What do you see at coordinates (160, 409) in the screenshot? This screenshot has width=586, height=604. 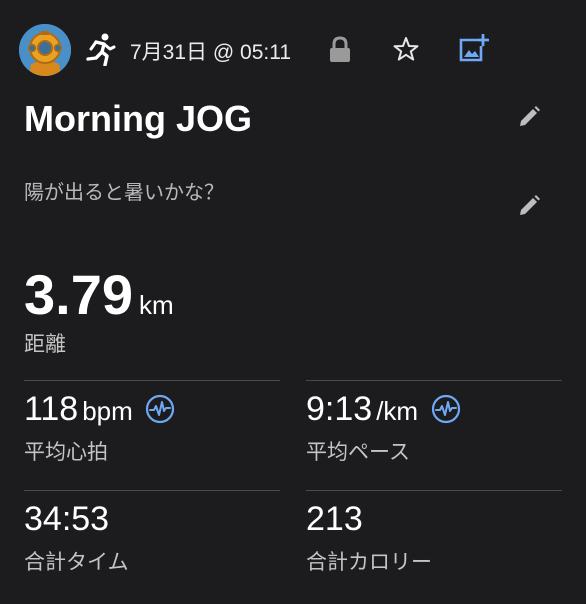 I see `heart-rate-chart-icon` at bounding box center [160, 409].